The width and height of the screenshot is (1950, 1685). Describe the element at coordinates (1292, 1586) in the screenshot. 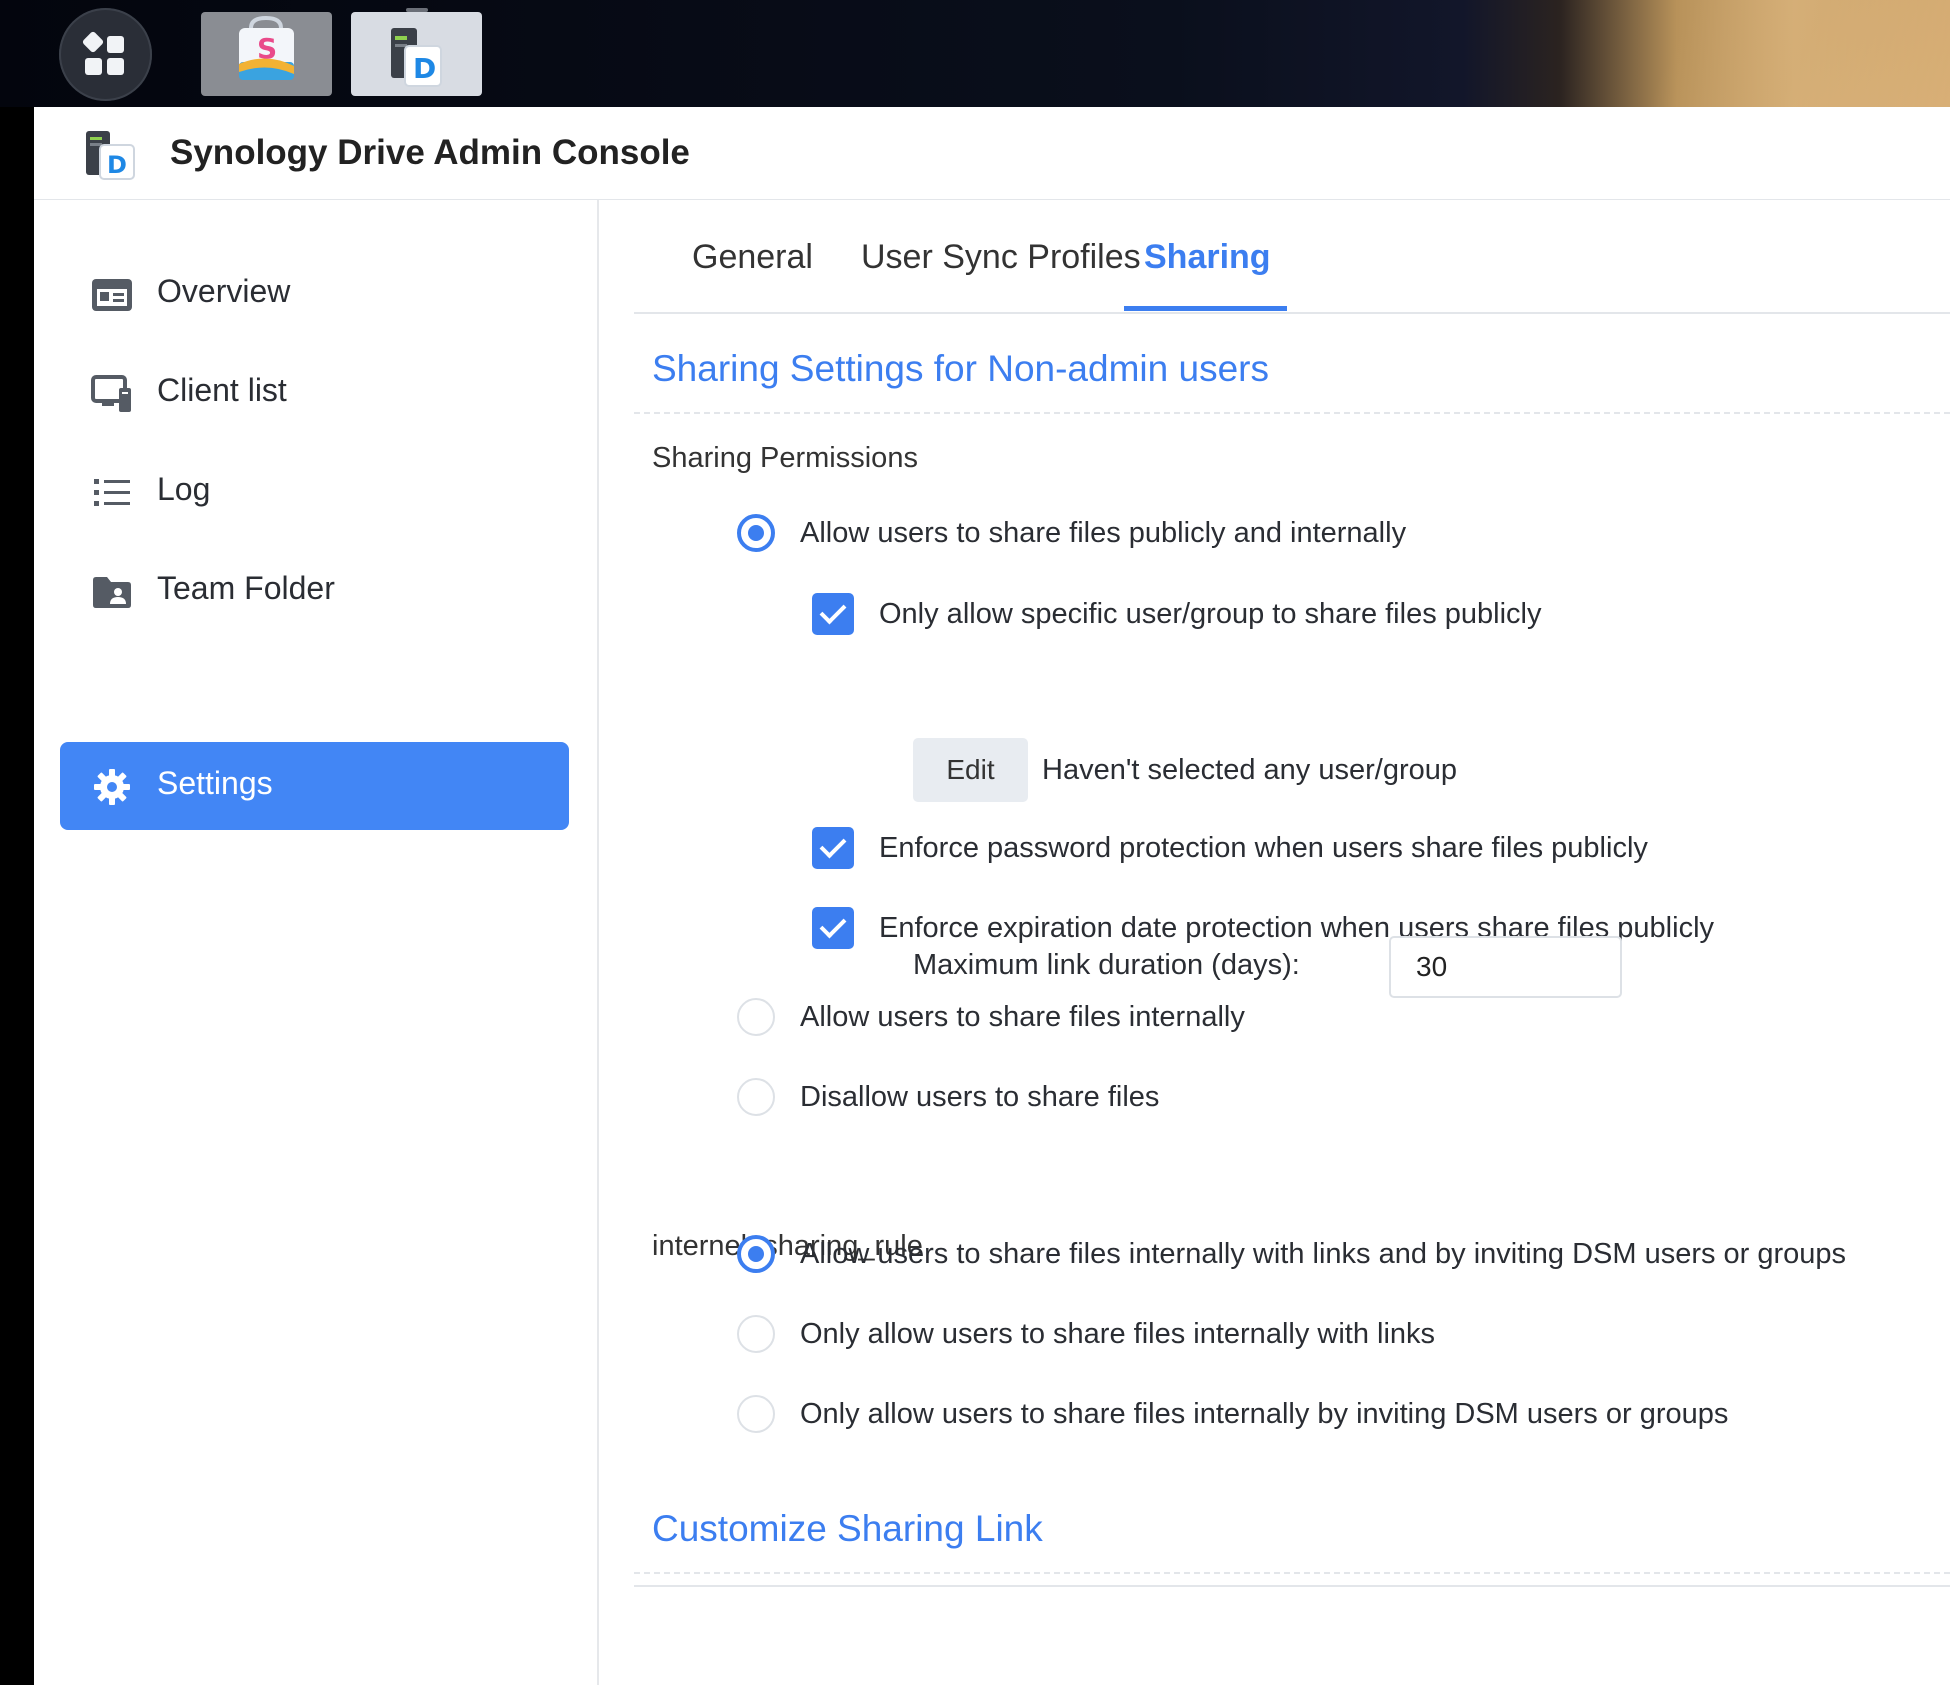

I see `section-bottom-border` at that location.